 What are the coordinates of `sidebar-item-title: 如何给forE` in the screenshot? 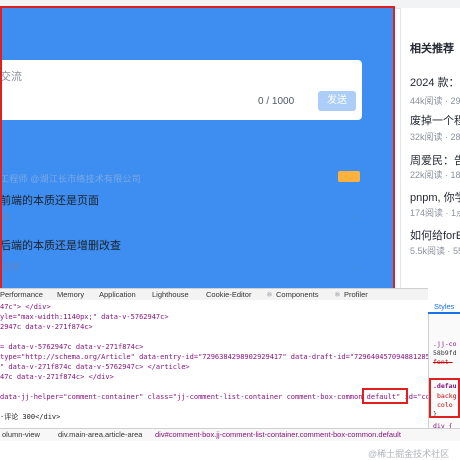 It's located at (435, 235).